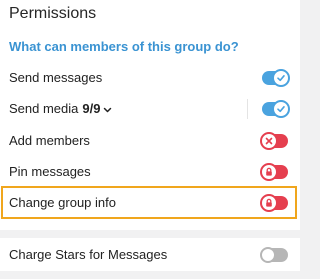 The height and width of the screenshot is (279, 320). I want to click on page-title: Permissions, so click(53, 13).